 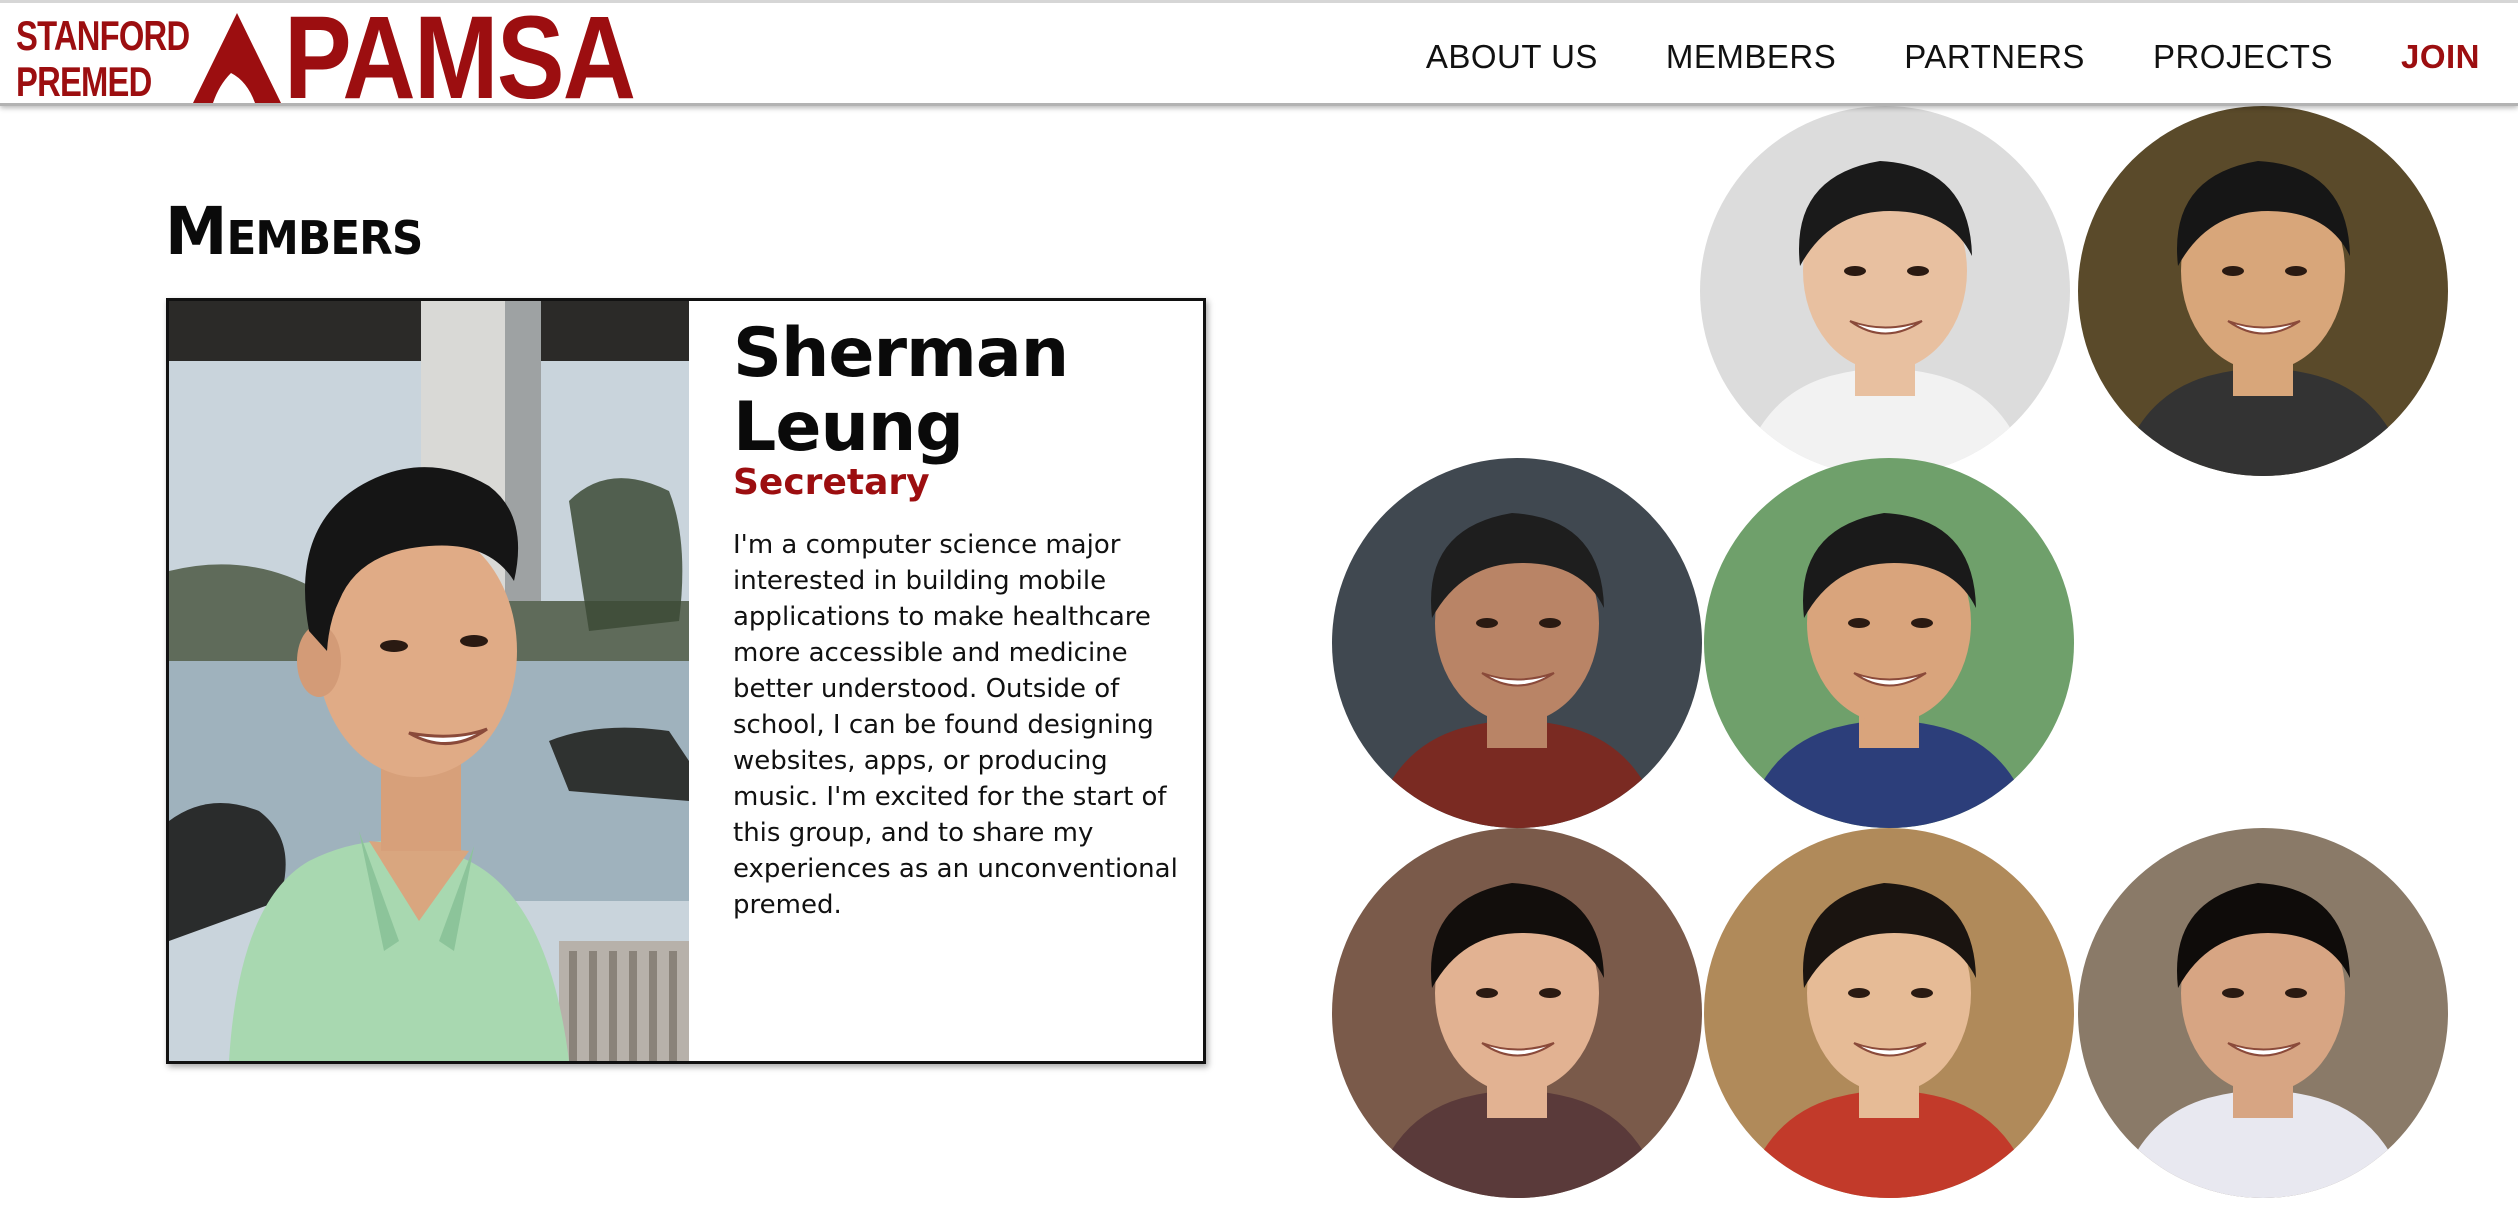 What do you see at coordinates (901, 390) in the screenshot?
I see `member-name: Sherman Leung` at bounding box center [901, 390].